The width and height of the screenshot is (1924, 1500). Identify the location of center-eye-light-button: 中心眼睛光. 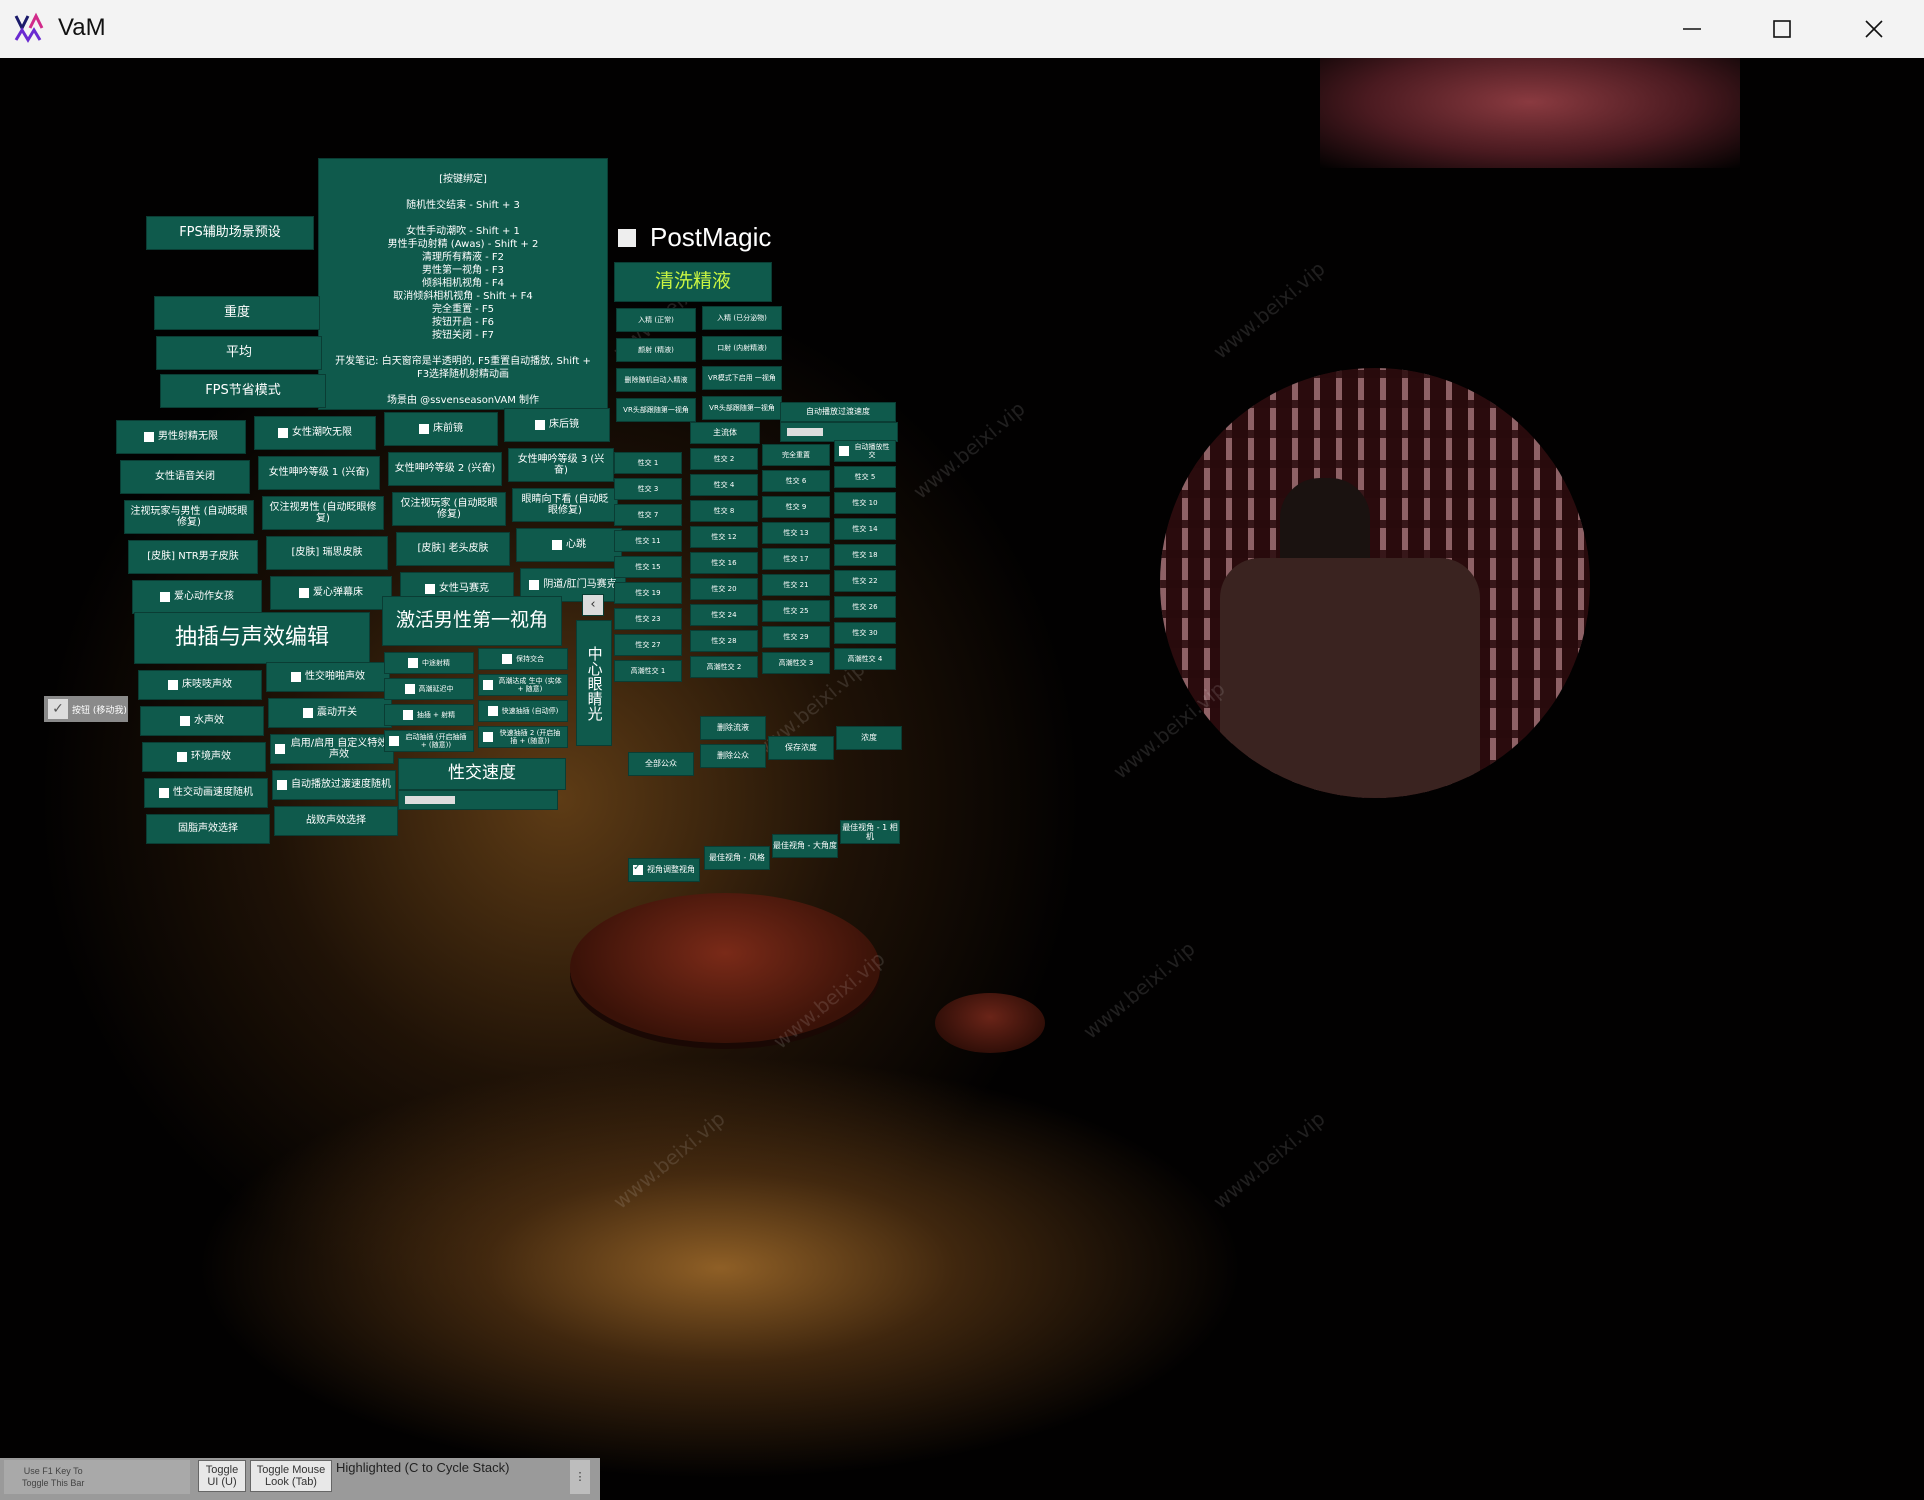
(594, 683).